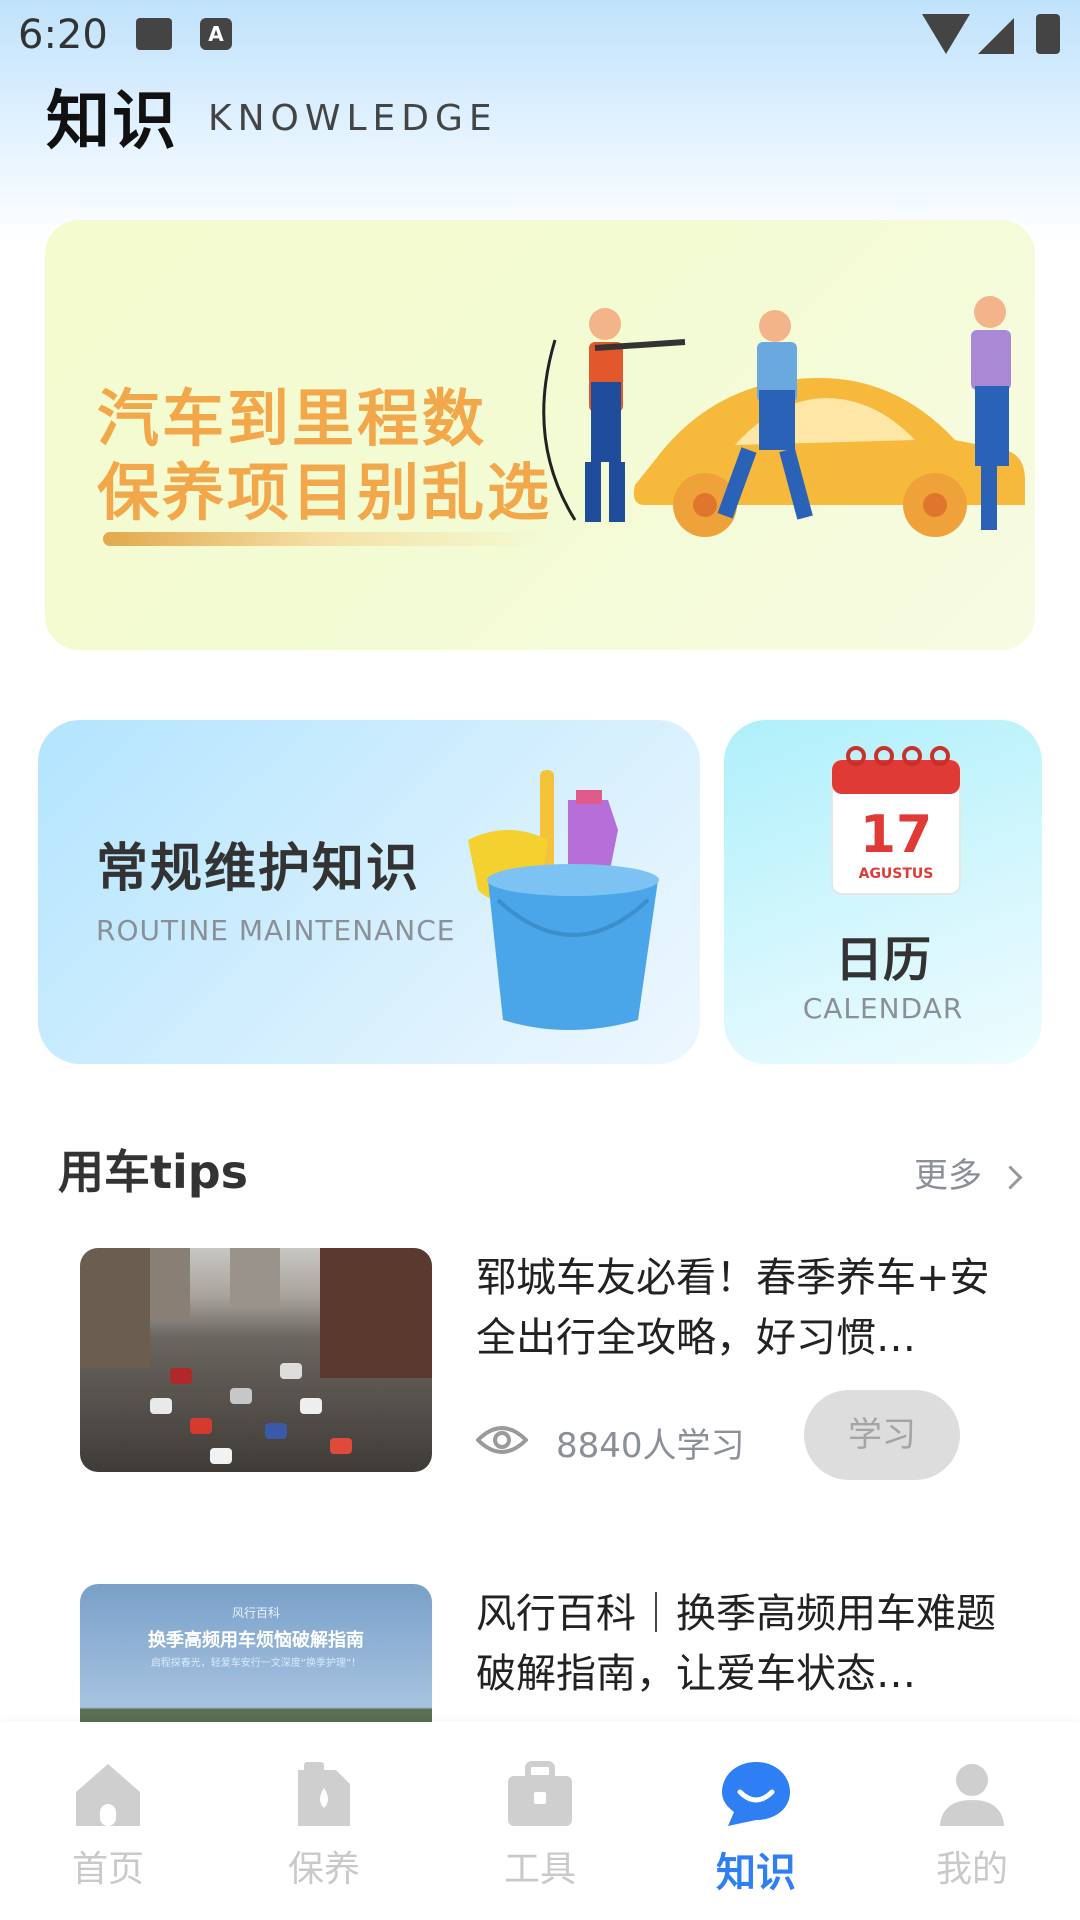  I want to click on home-icon, so click(108, 1795).